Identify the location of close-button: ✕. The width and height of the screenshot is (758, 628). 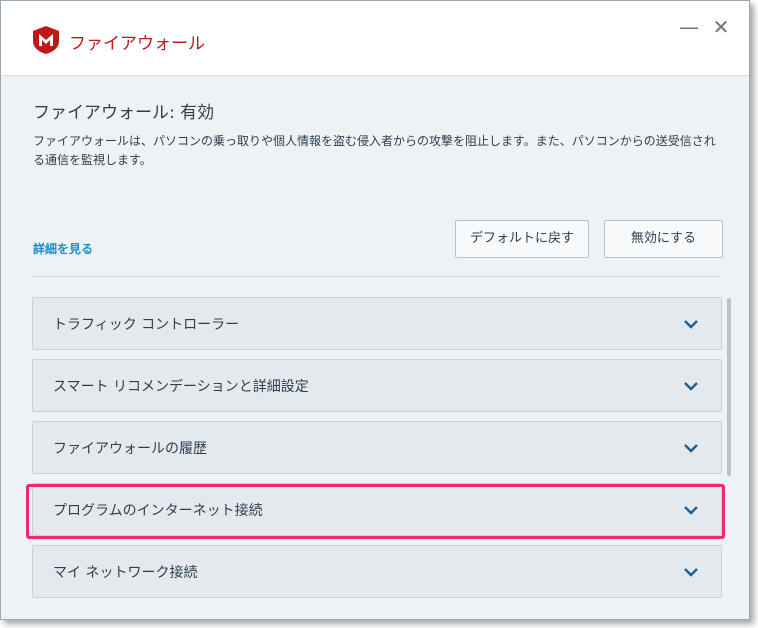
(721, 27).